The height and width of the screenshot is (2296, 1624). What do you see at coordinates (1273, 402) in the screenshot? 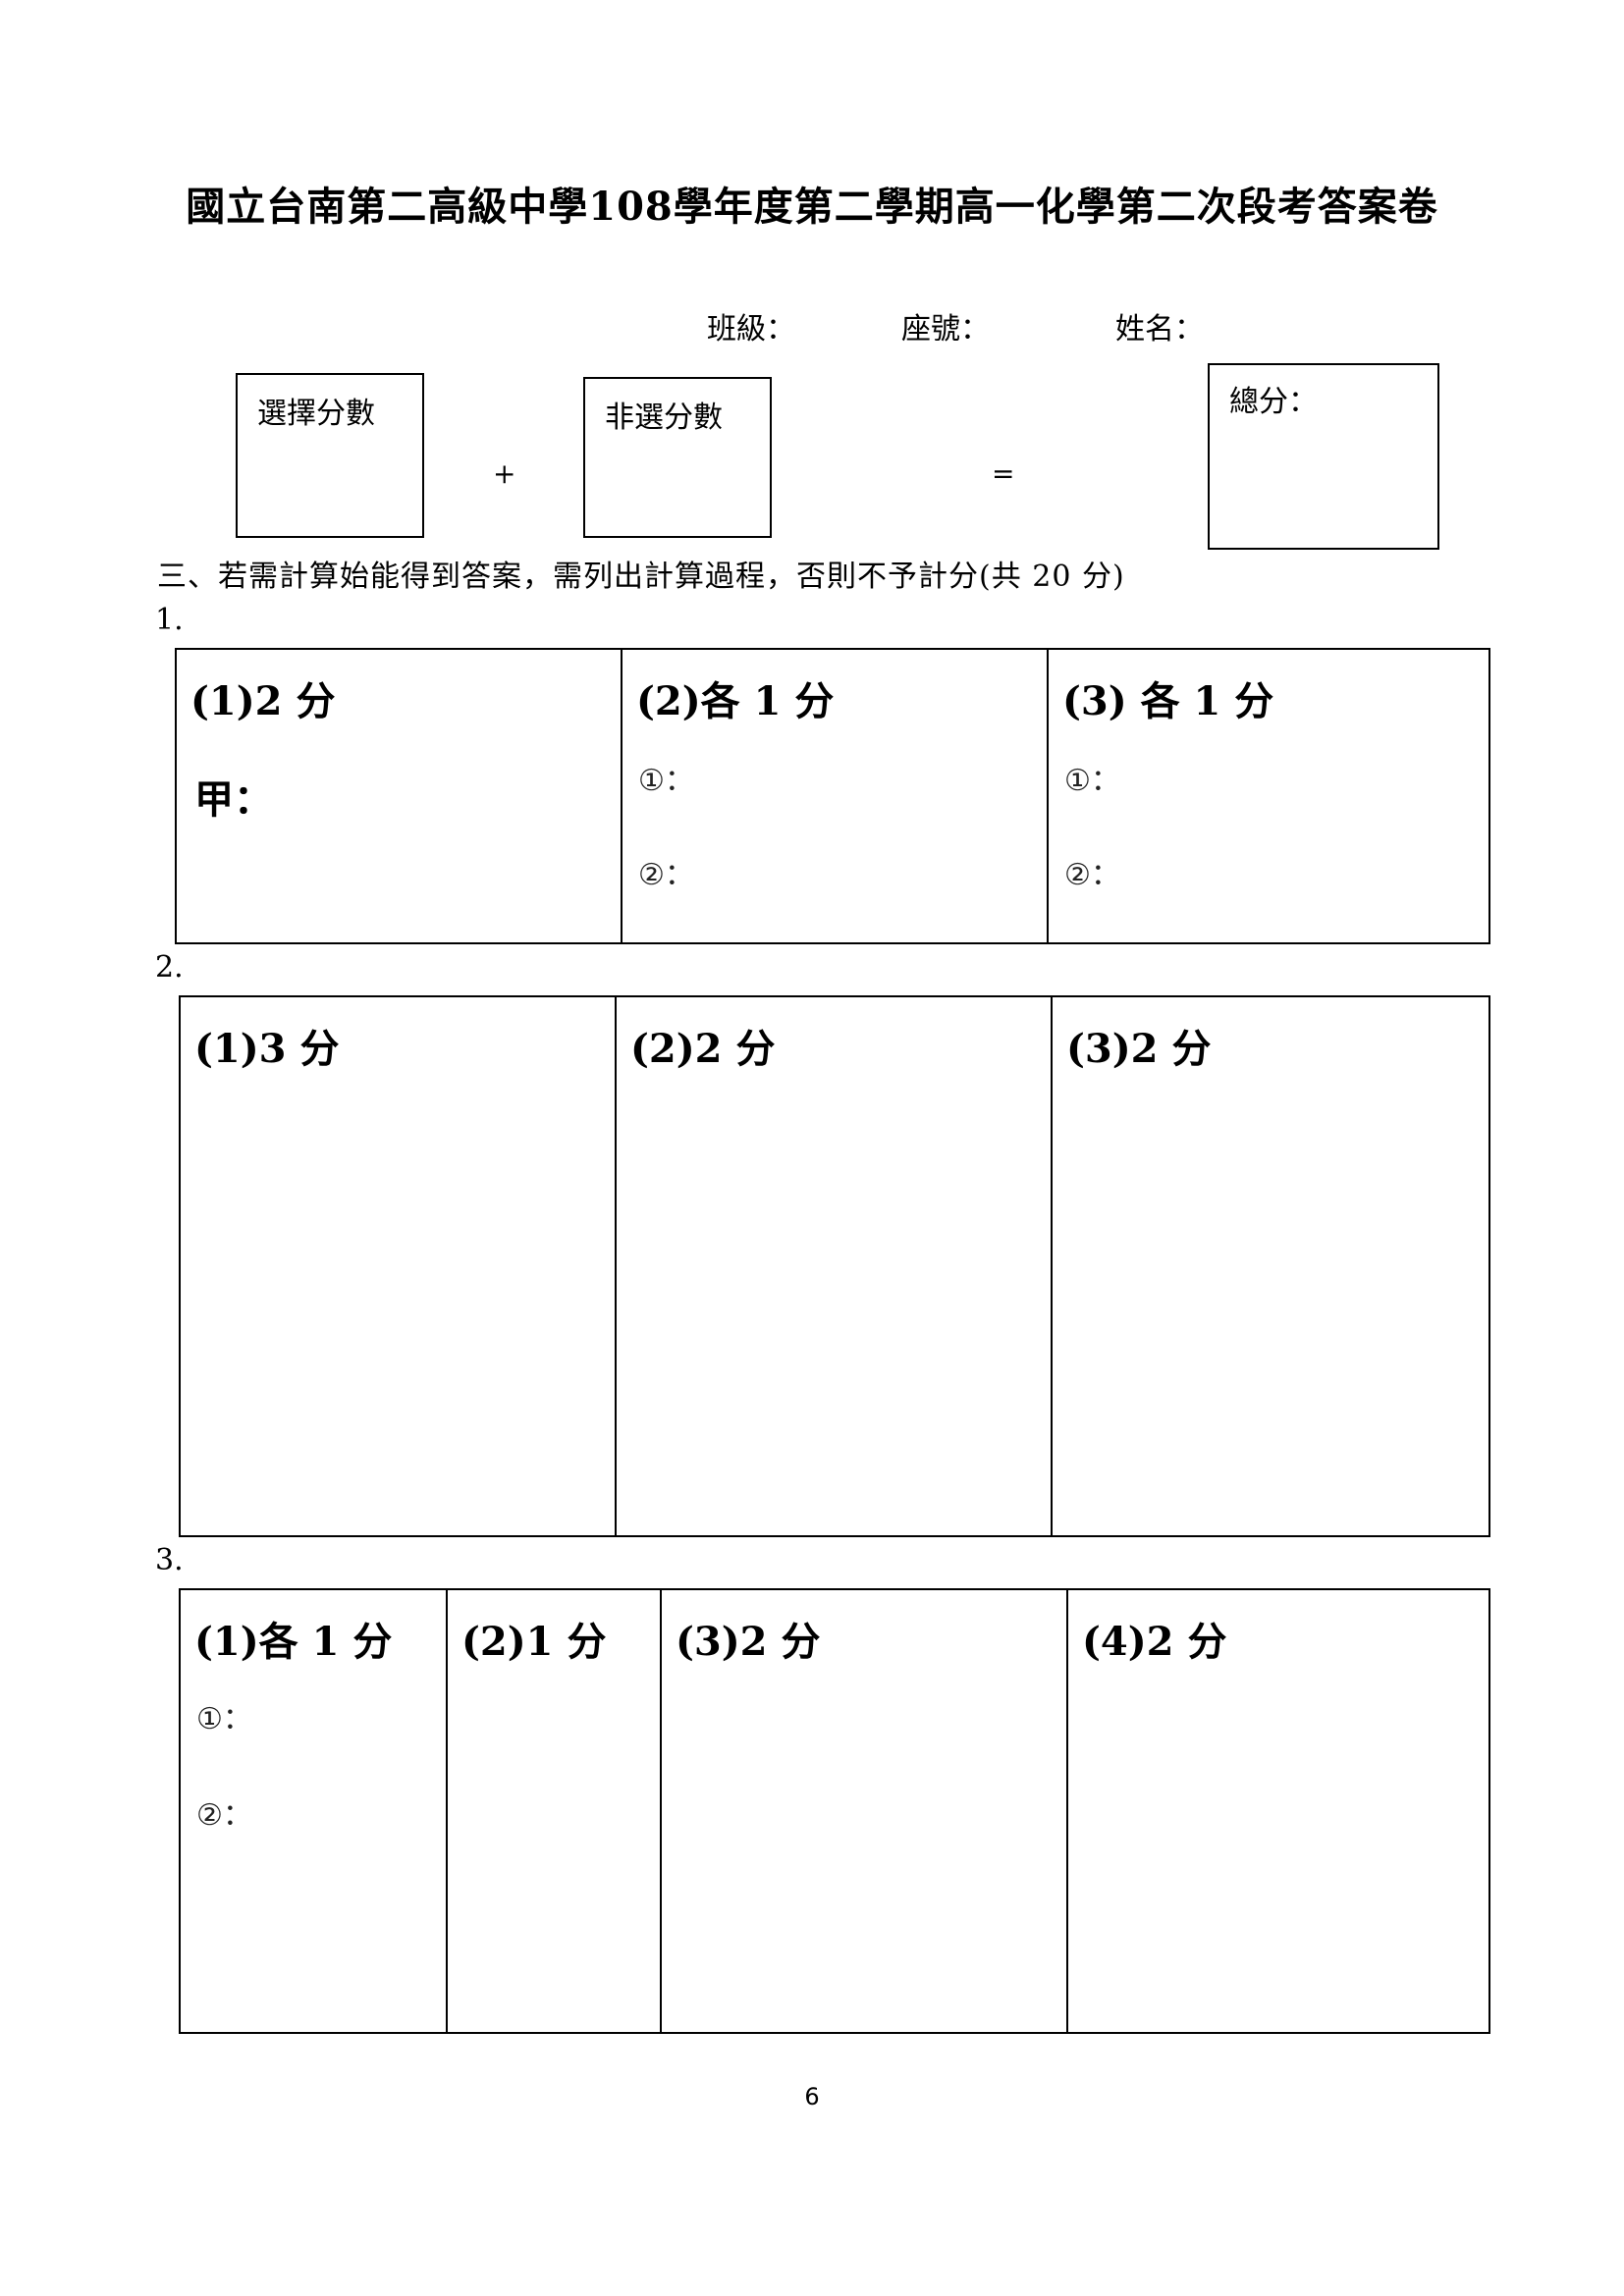
I see `total-score-label: 總分：` at bounding box center [1273, 402].